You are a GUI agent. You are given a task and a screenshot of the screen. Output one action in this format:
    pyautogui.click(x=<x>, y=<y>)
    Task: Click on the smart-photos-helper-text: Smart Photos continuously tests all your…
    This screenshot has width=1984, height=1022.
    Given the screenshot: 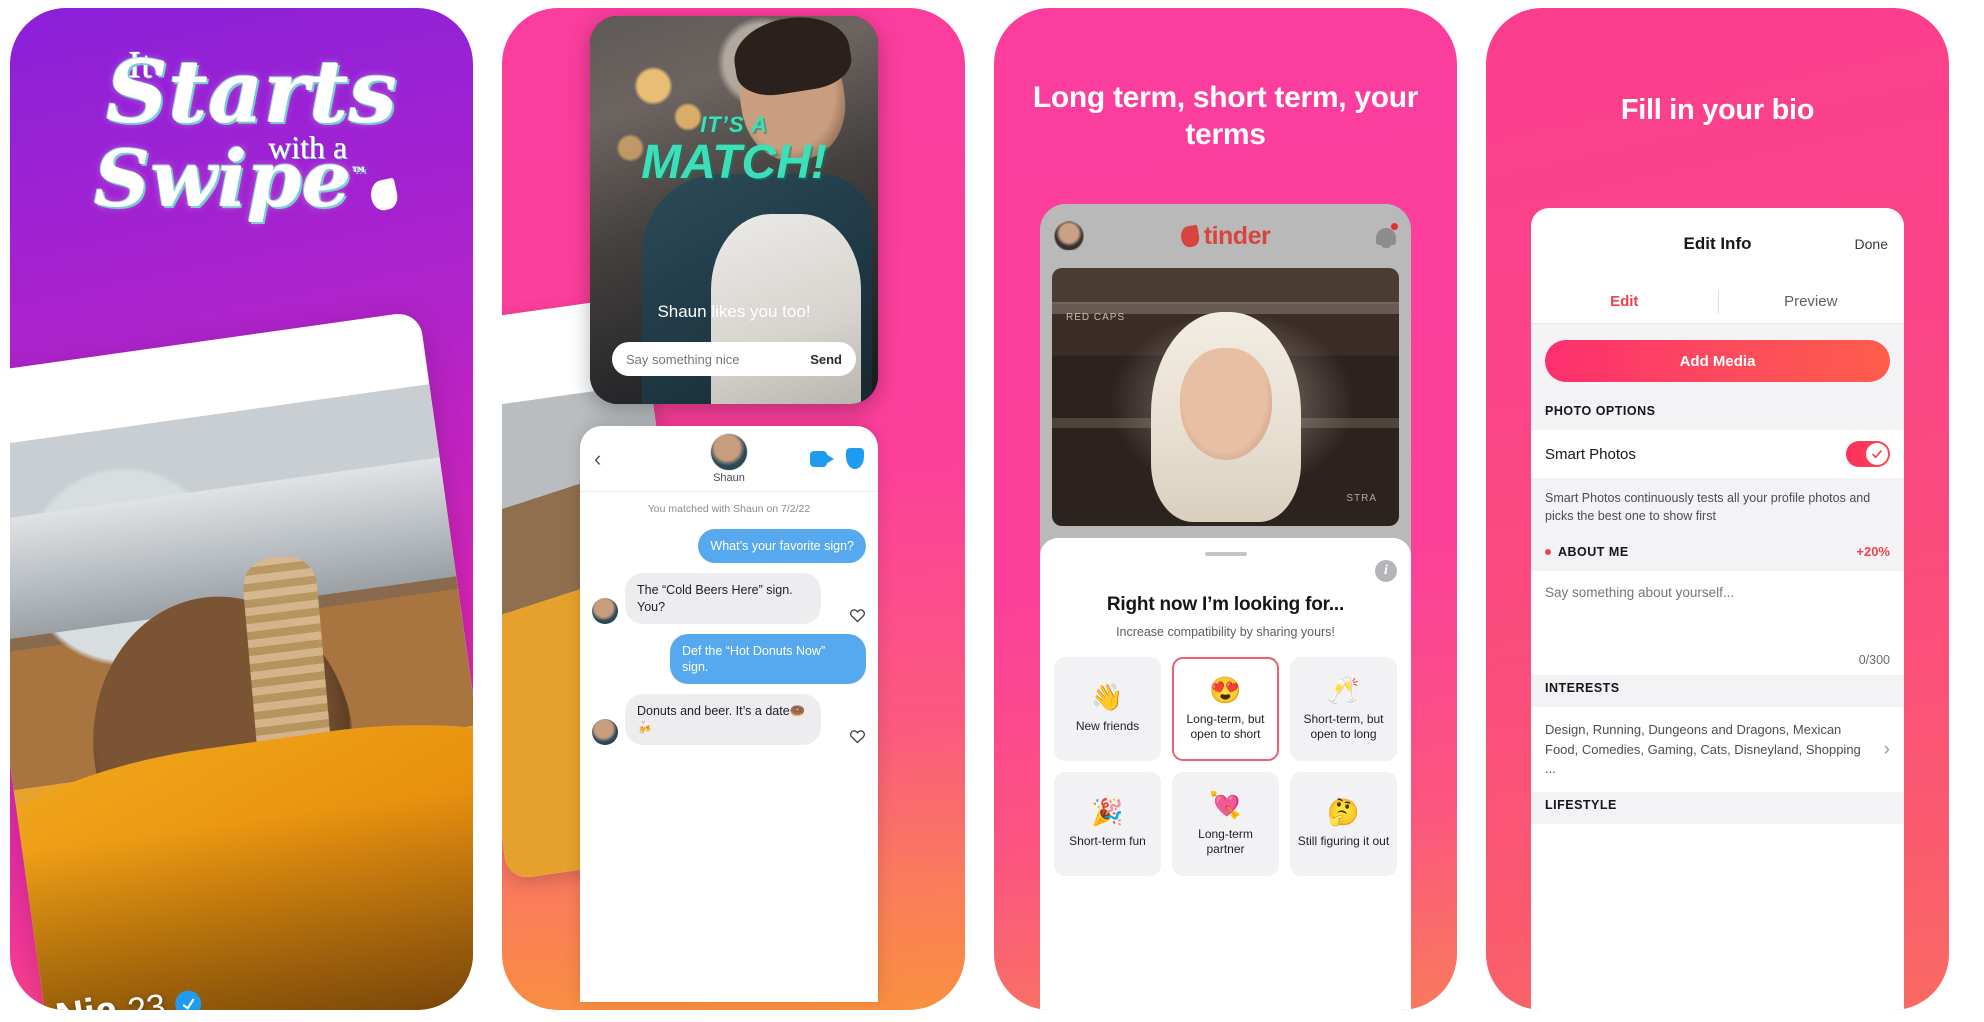 What is the action you would take?
    pyautogui.click(x=1717, y=508)
    